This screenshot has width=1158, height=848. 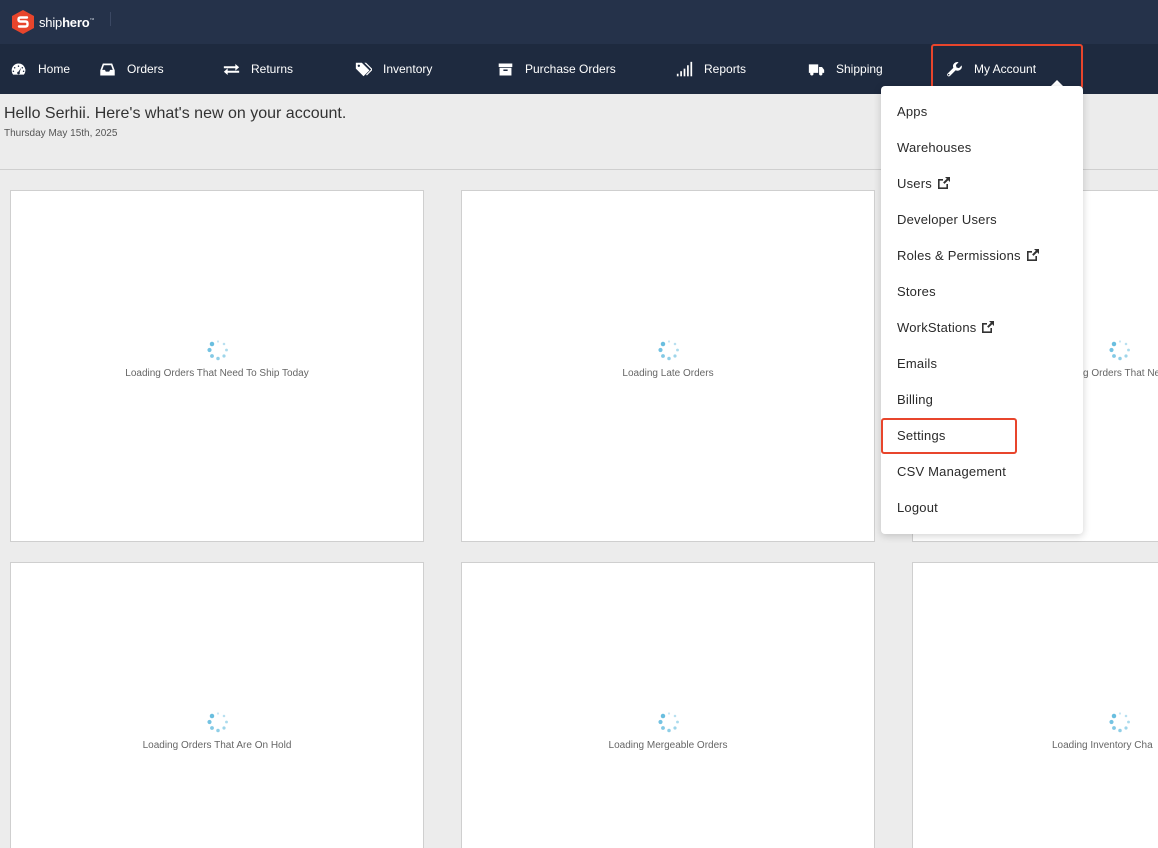 What do you see at coordinates (110, 19) in the screenshot?
I see `brand-divider` at bounding box center [110, 19].